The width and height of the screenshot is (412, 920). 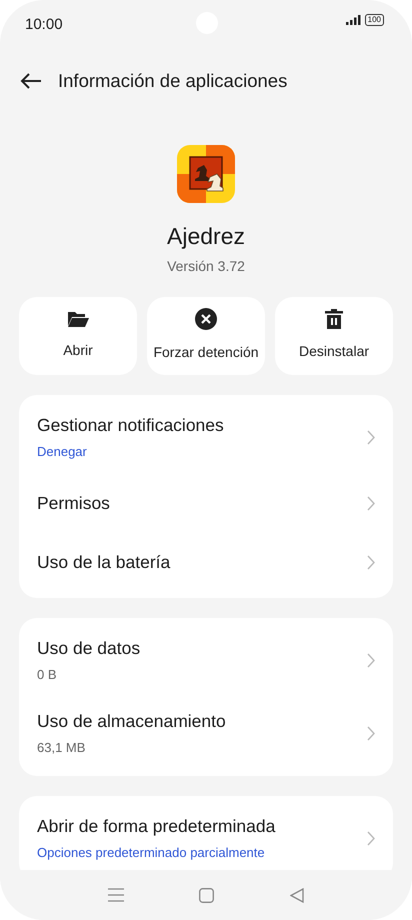 What do you see at coordinates (206, 503) in the screenshot?
I see `settings-row: Permisos` at bounding box center [206, 503].